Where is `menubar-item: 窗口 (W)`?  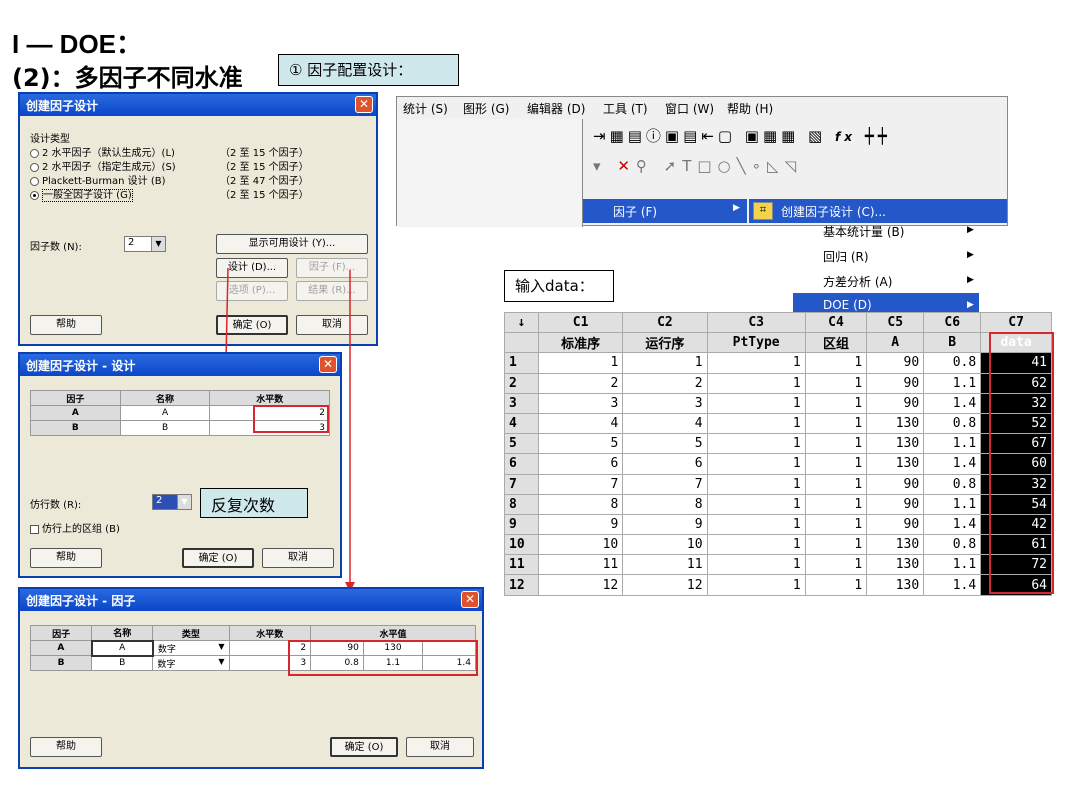
menubar-item: 窗口 (W) is located at coordinates (689, 108).